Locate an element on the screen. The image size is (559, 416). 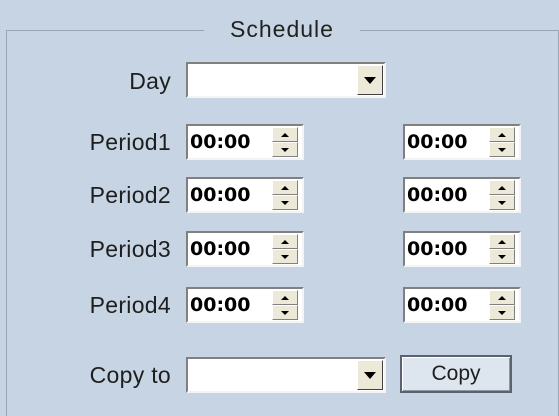
period4-end-increment-button is located at coordinates (502, 297).